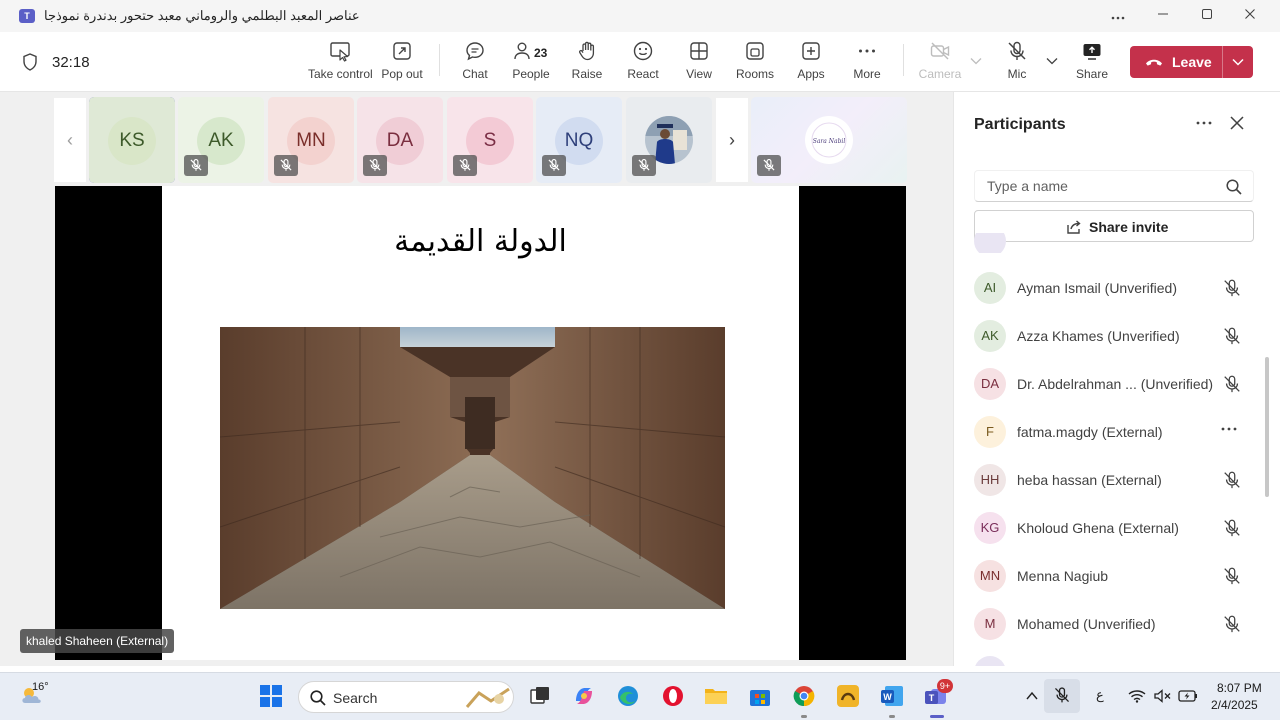  What do you see at coordinates (587, 63) in the screenshot?
I see `raise-hand-button: Raise` at bounding box center [587, 63].